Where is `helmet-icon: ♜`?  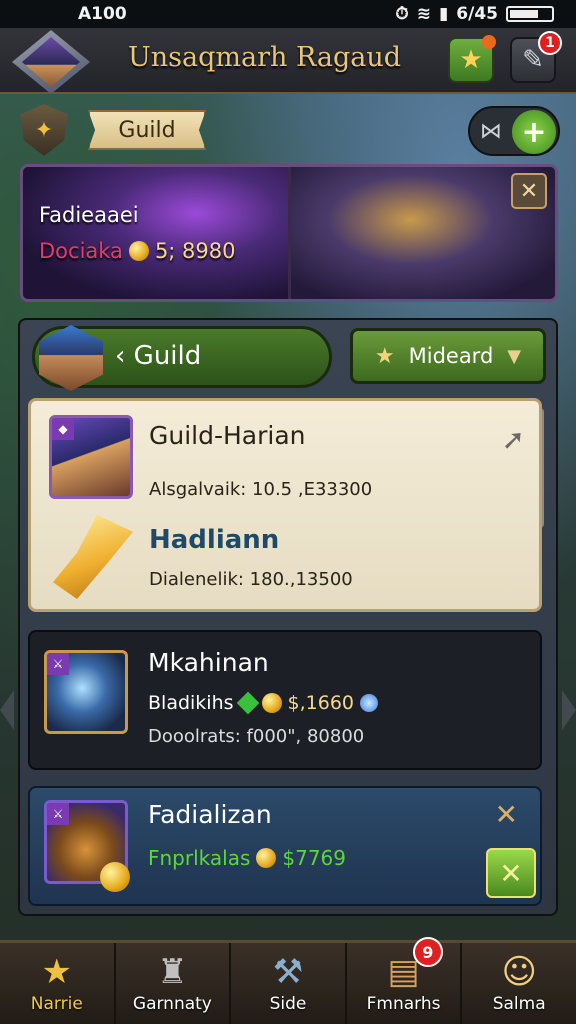 helmet-icon: ♜ is located at coordinates (172, 972).